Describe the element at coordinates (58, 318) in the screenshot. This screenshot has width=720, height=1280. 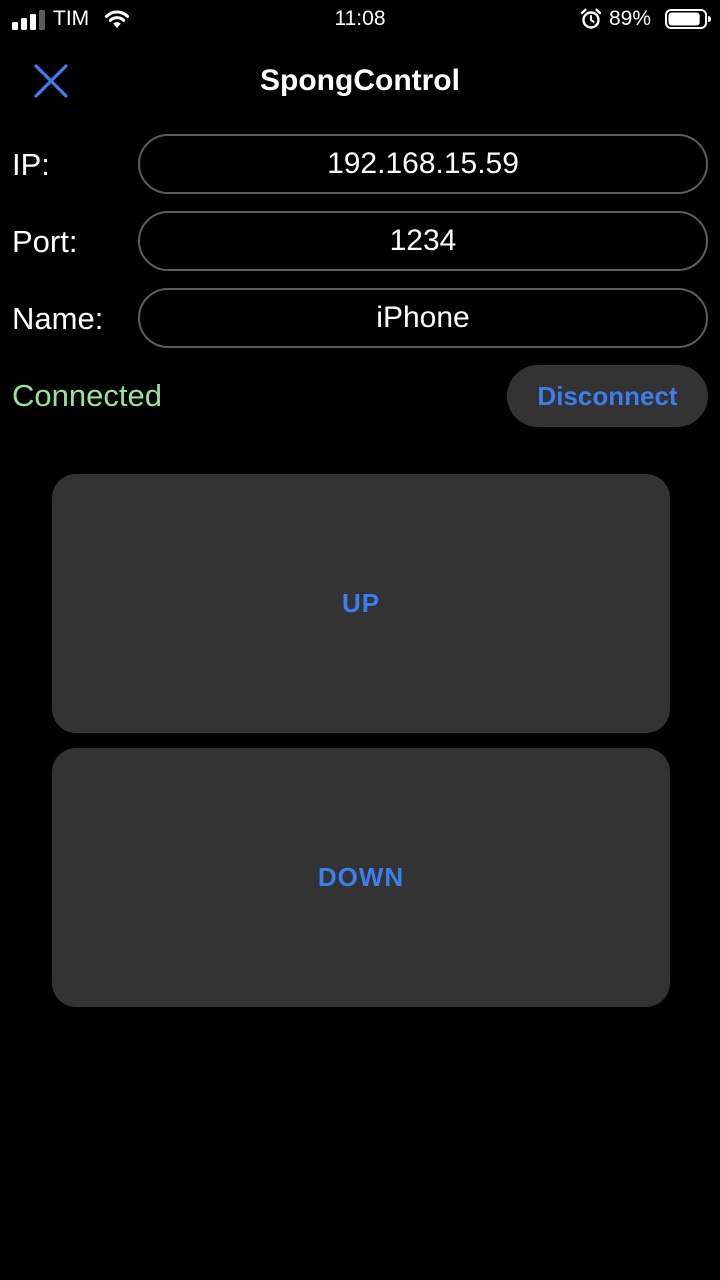
I see `name-label: Name:` at that location.